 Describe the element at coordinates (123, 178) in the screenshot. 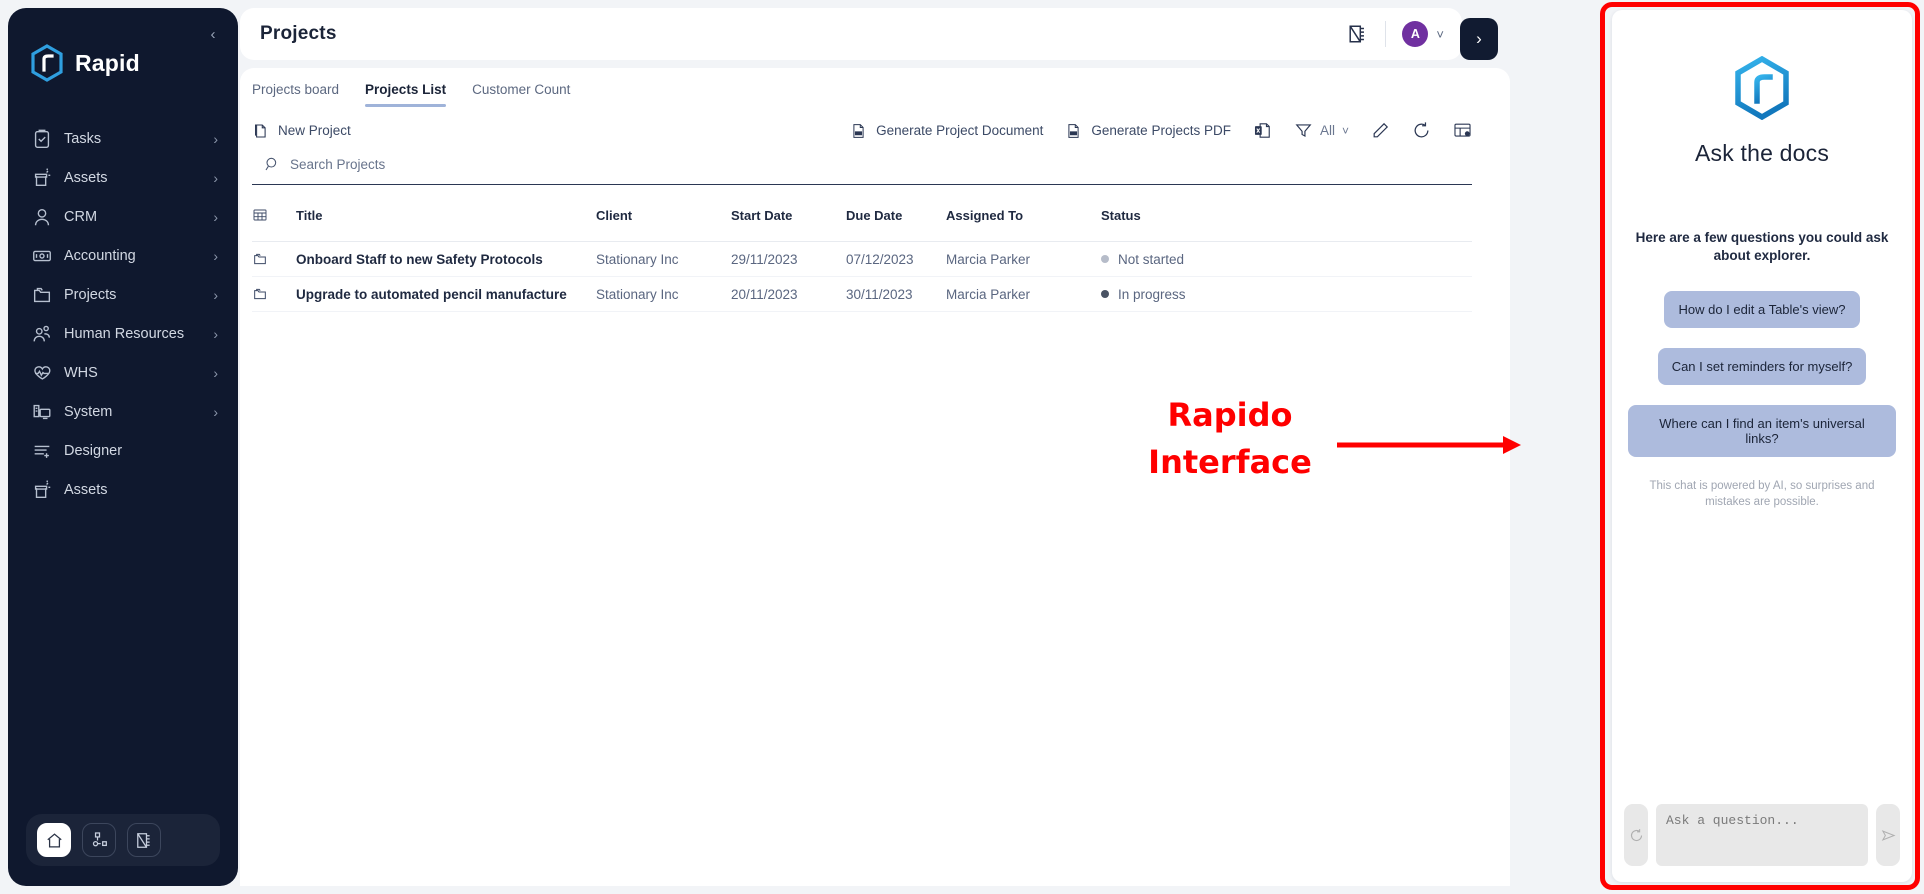

I see `sidebar-item-assets: Assets ›` at that location.